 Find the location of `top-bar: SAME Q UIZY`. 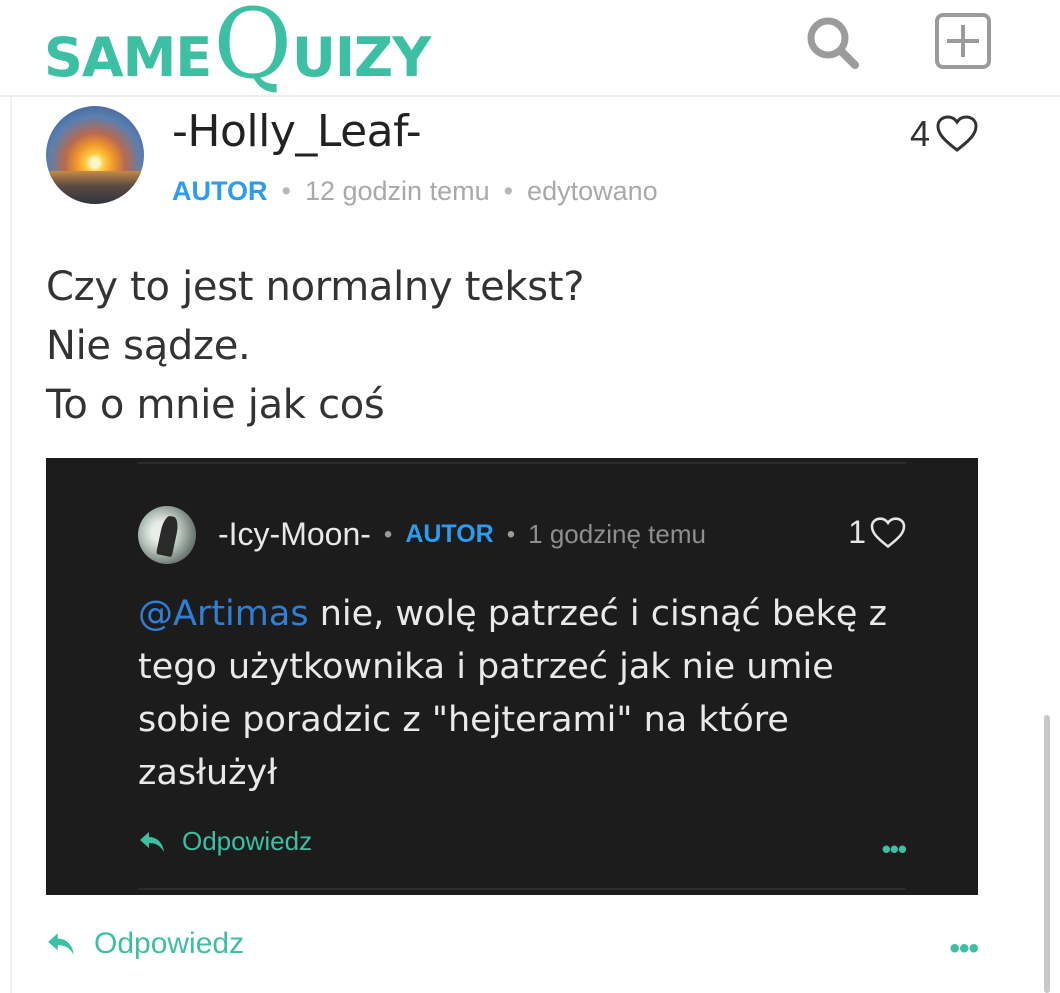

top-bar: SAME Q UIZY is located at coordinates (530, 48).